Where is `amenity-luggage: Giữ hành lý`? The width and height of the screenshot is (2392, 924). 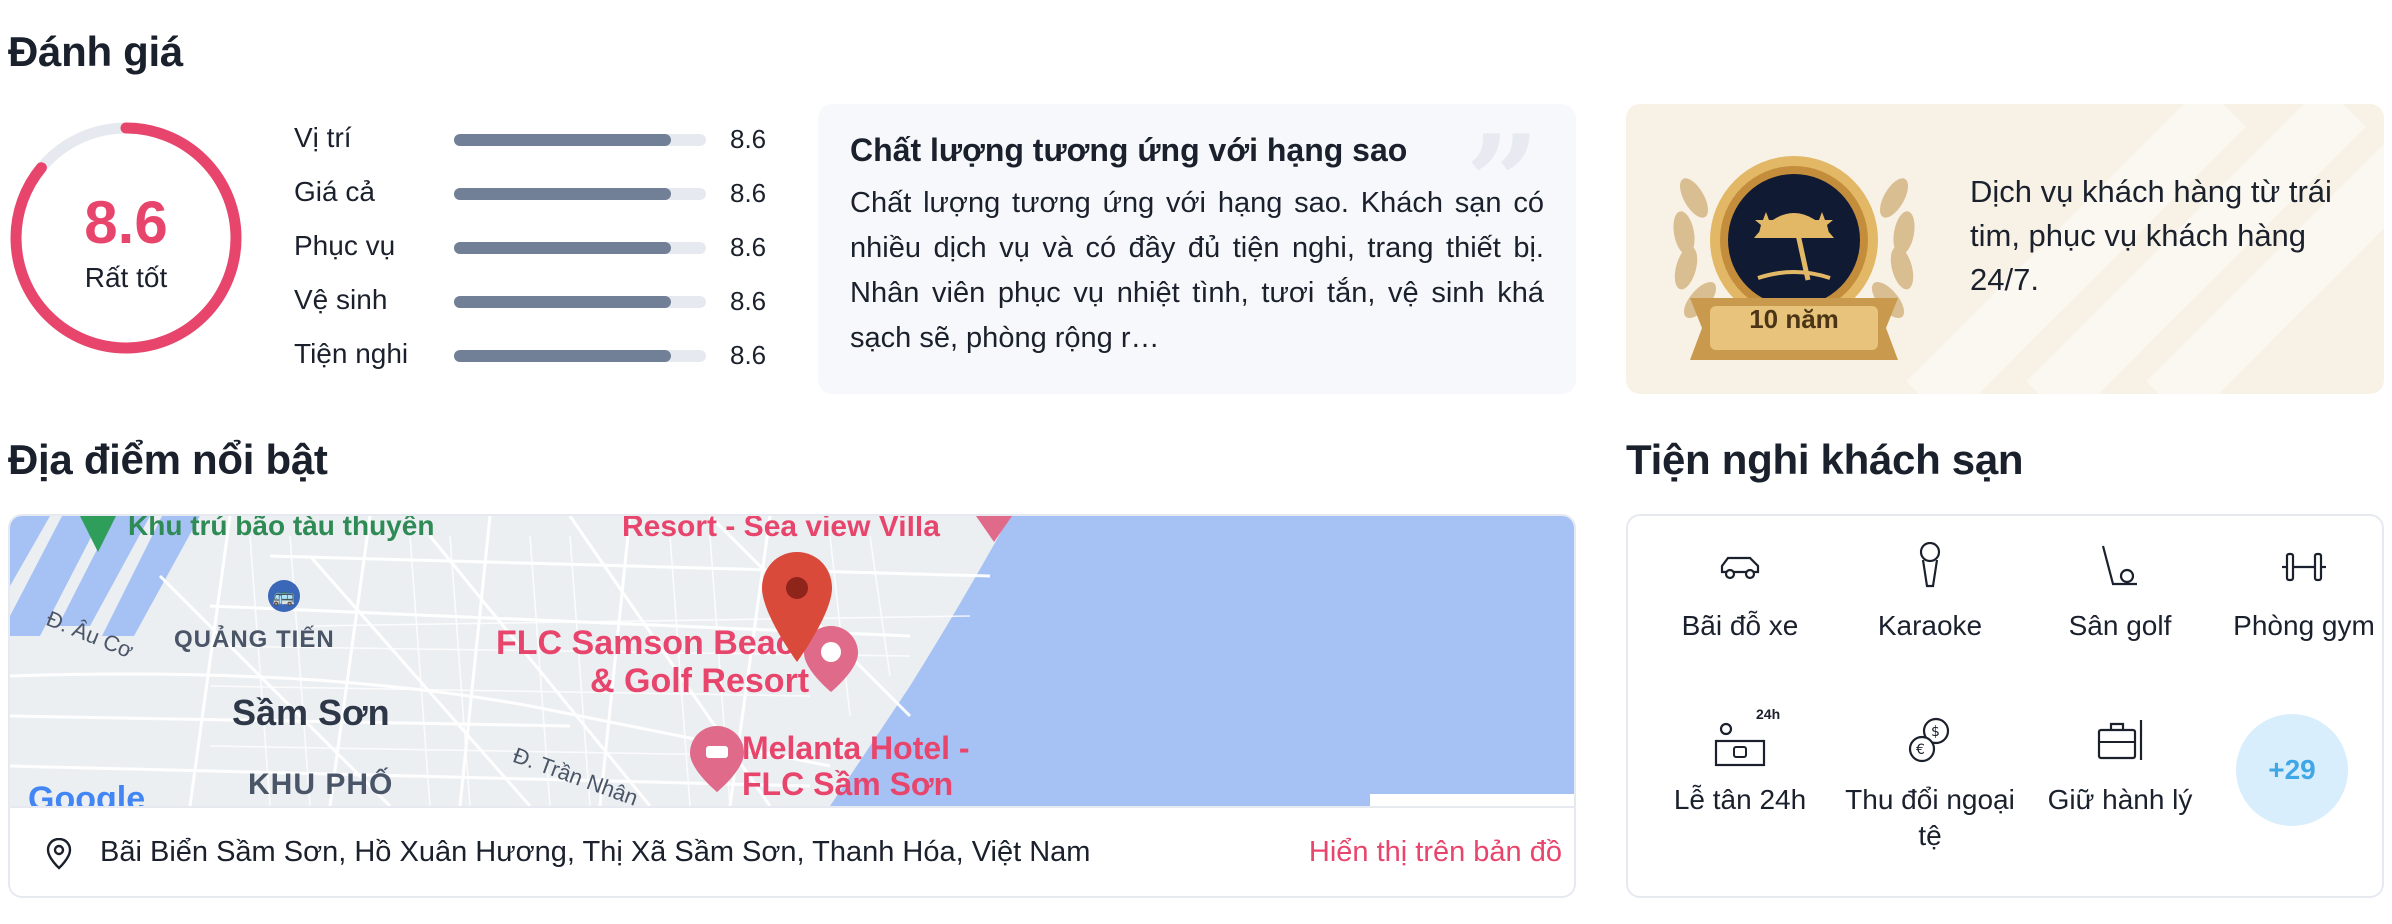 amenity-luggage: Giữ hành lý is located at coordinates (2120, 762).